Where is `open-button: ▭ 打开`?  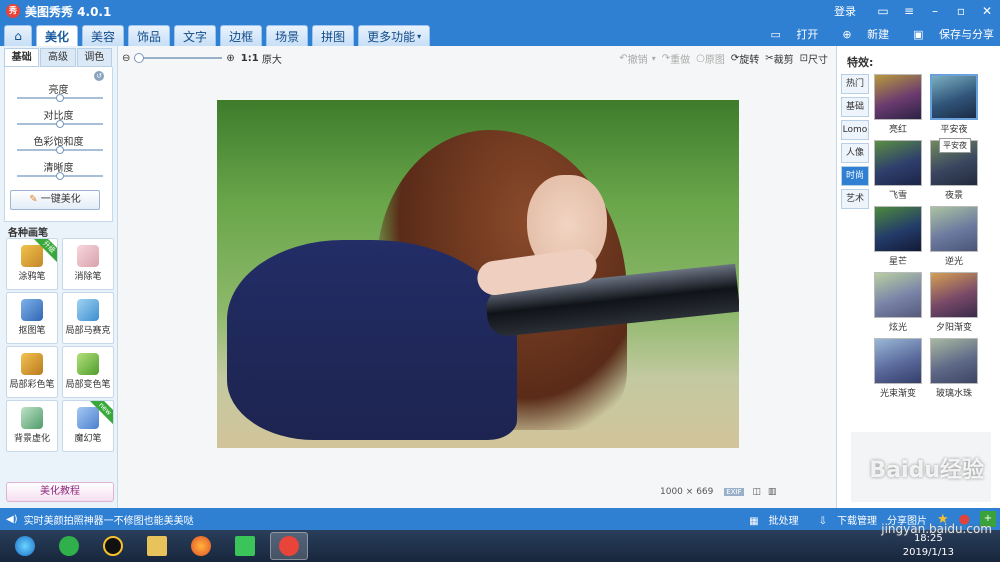 open-button: ▭ 打开 is located at coordinates (788, 34).